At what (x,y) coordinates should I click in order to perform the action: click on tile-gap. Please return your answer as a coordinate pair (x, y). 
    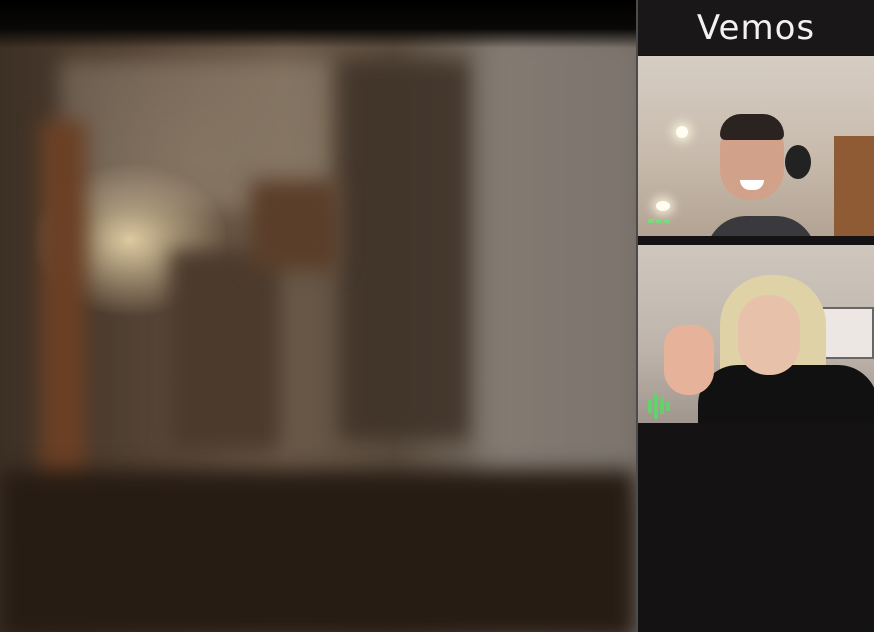
    Looking at the image, I should click on (756, 240).